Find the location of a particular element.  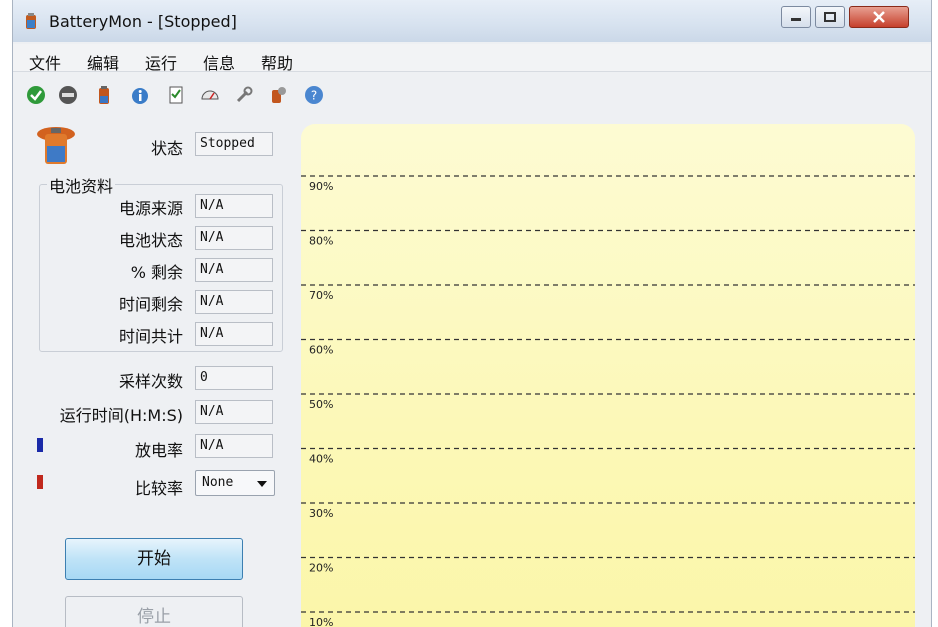

power-source-label: 电源来源 is located at coordinates (150, 208).